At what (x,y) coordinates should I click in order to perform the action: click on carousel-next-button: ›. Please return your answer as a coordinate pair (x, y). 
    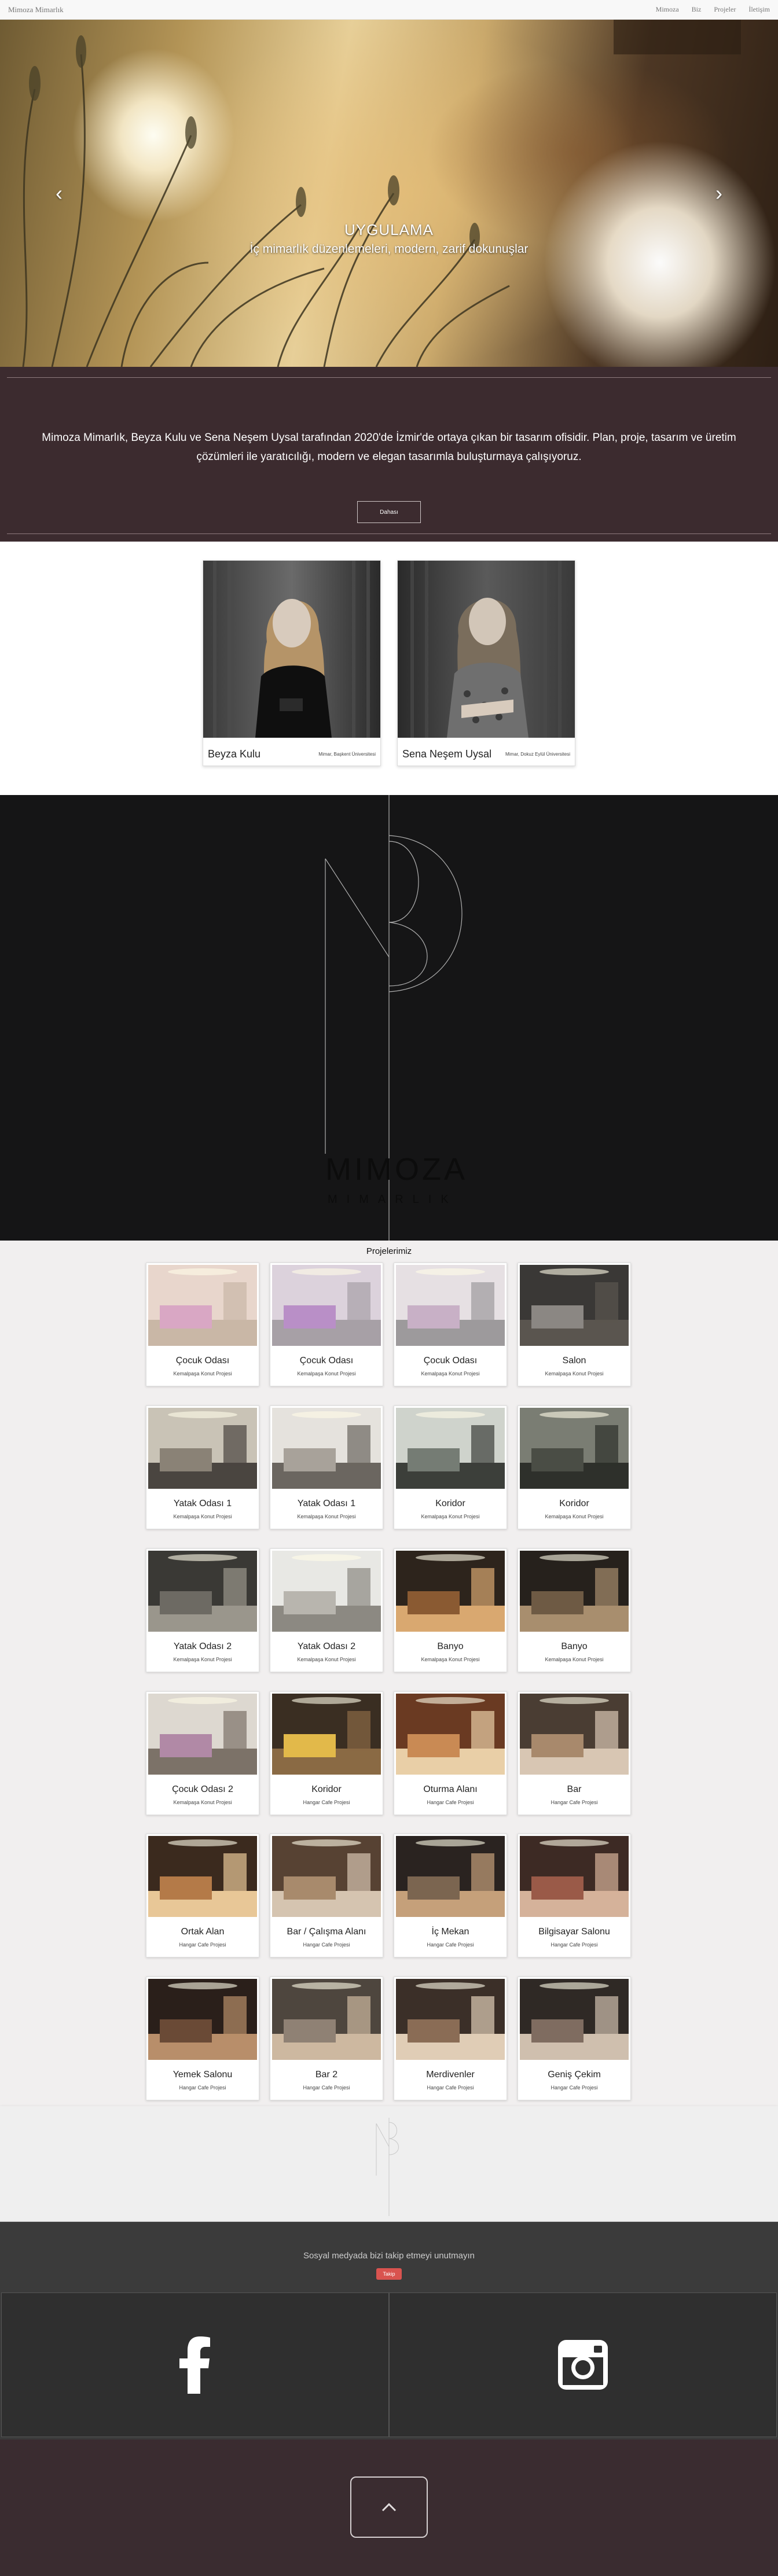
    Looking at the image, I should click on (719, 193).